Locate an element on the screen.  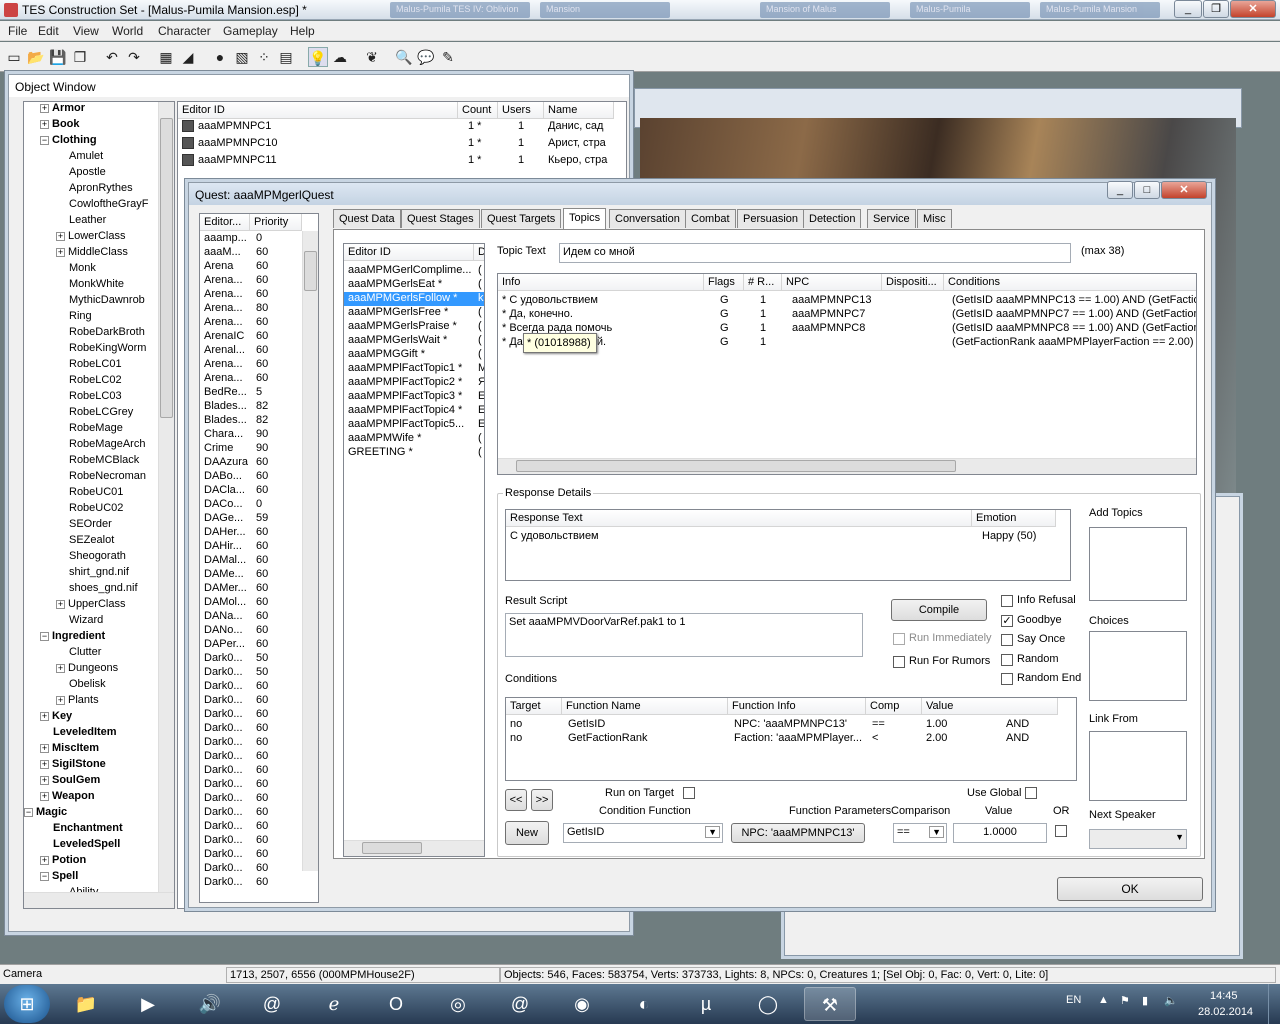
mail-agent-icon: @ is located at coordinates (520, 1004).